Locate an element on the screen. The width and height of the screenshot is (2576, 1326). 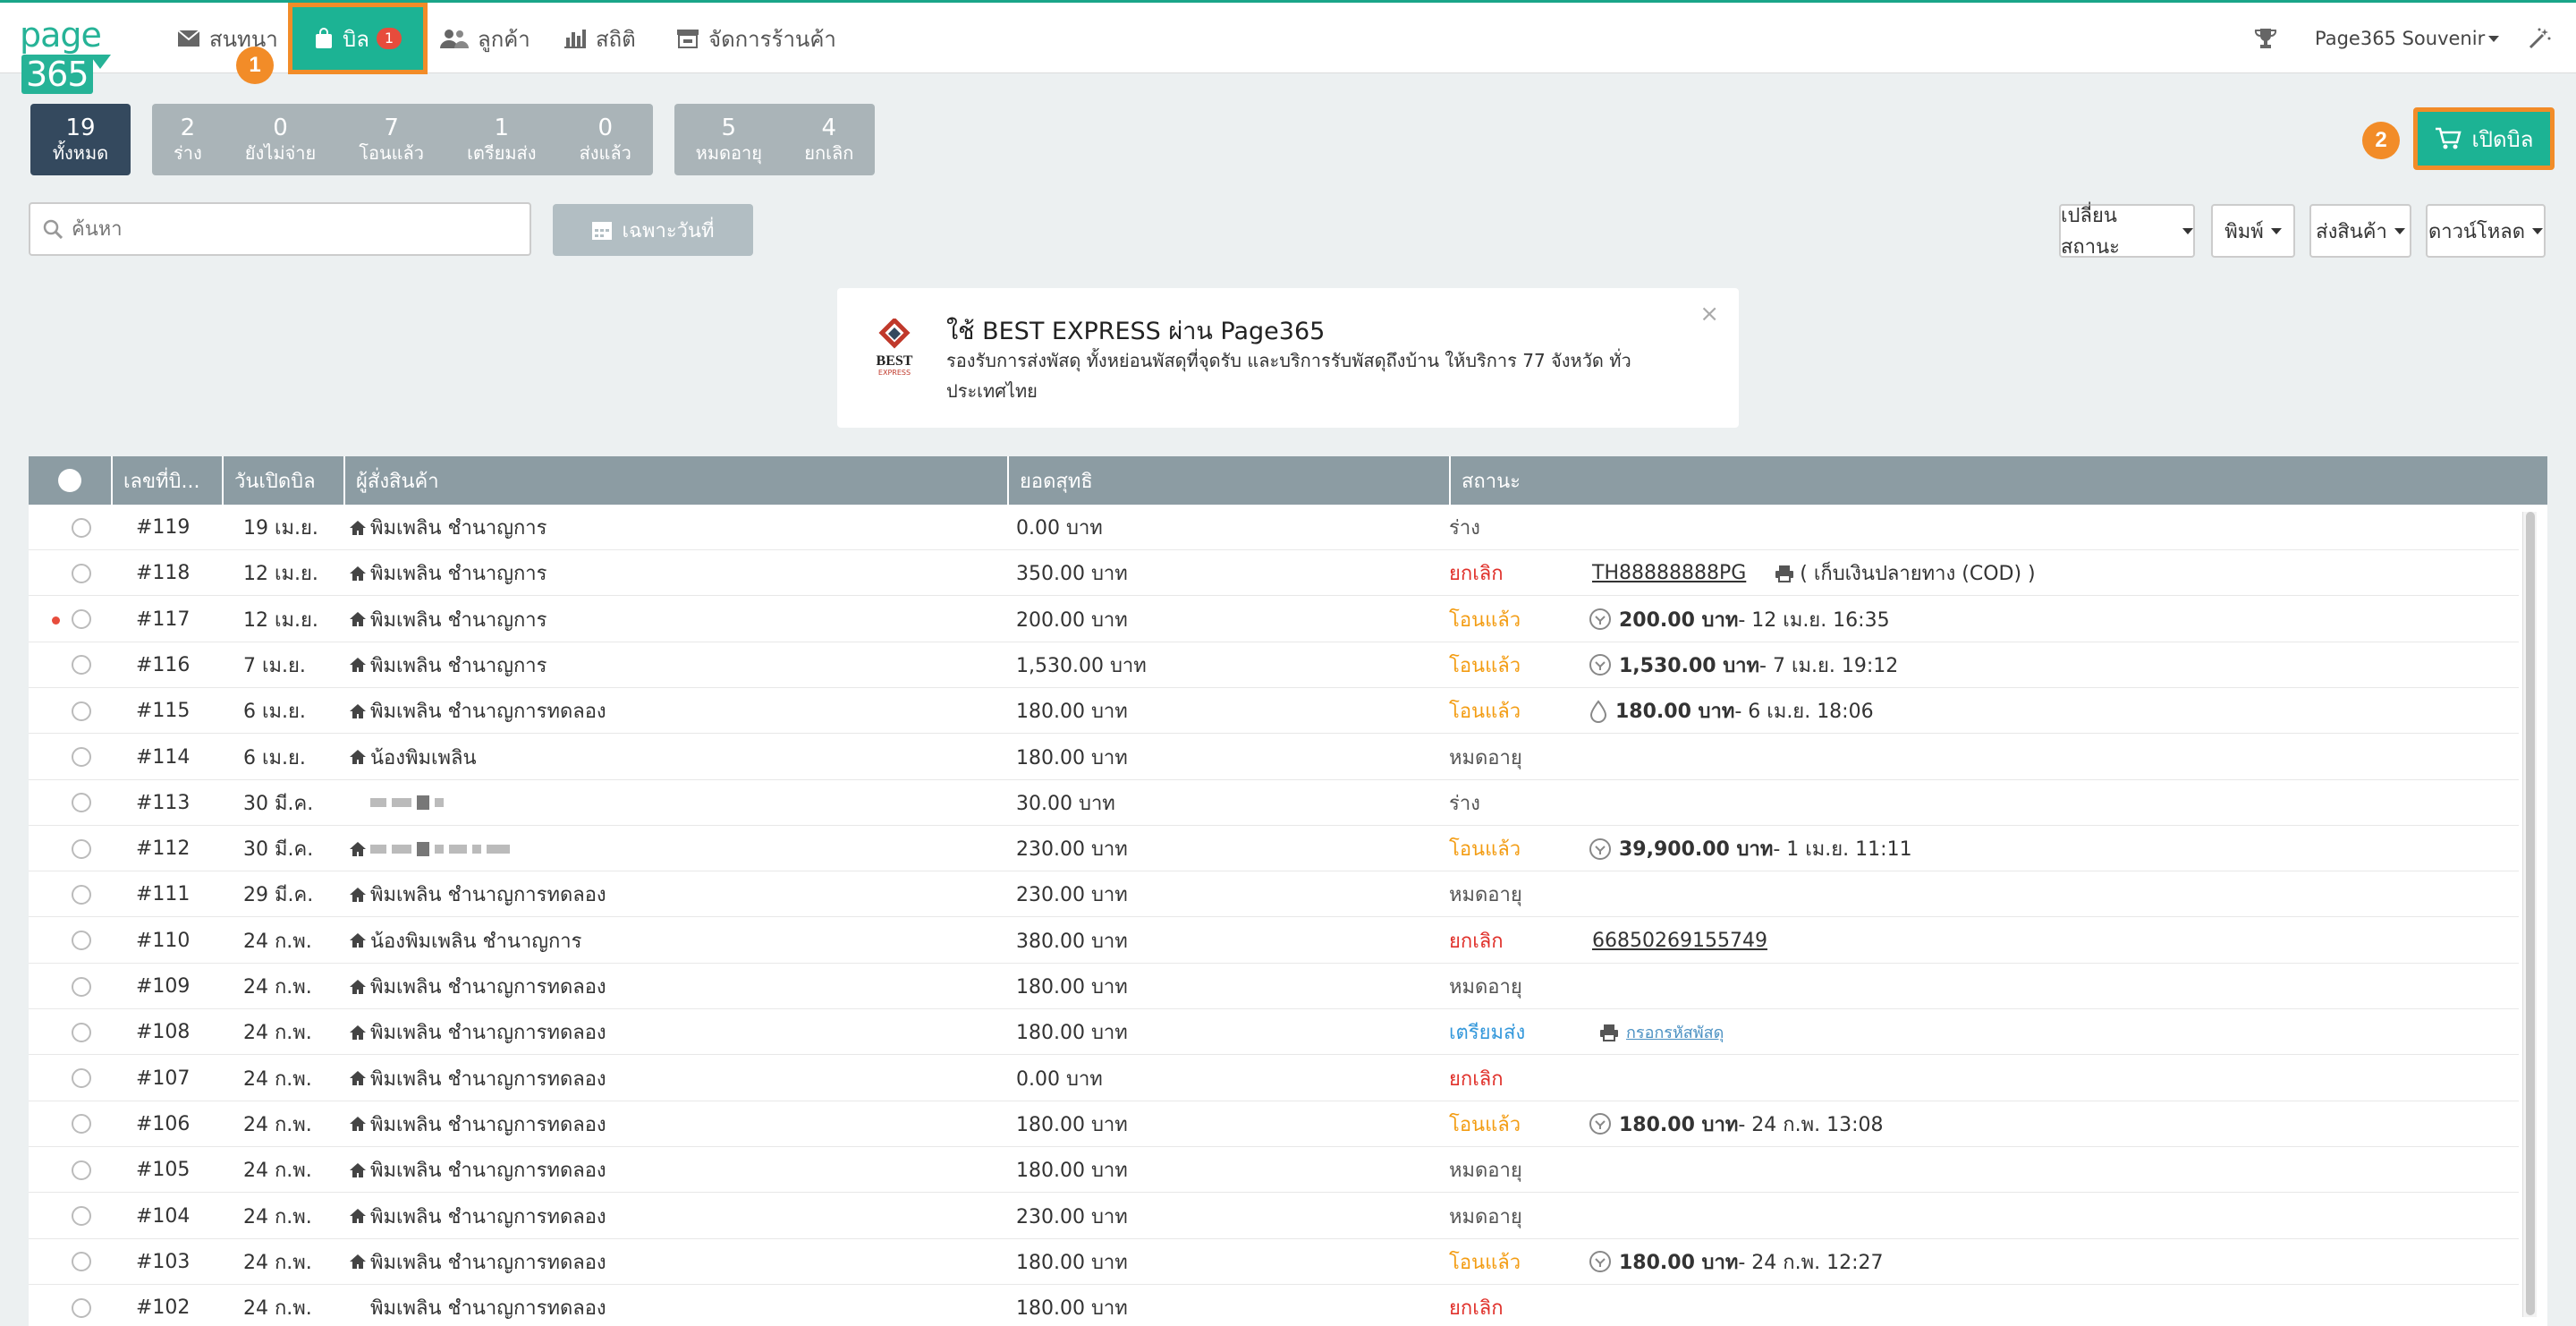
ship-dropdown: ส่งสินค้า is located at coordinates (2360, 231).